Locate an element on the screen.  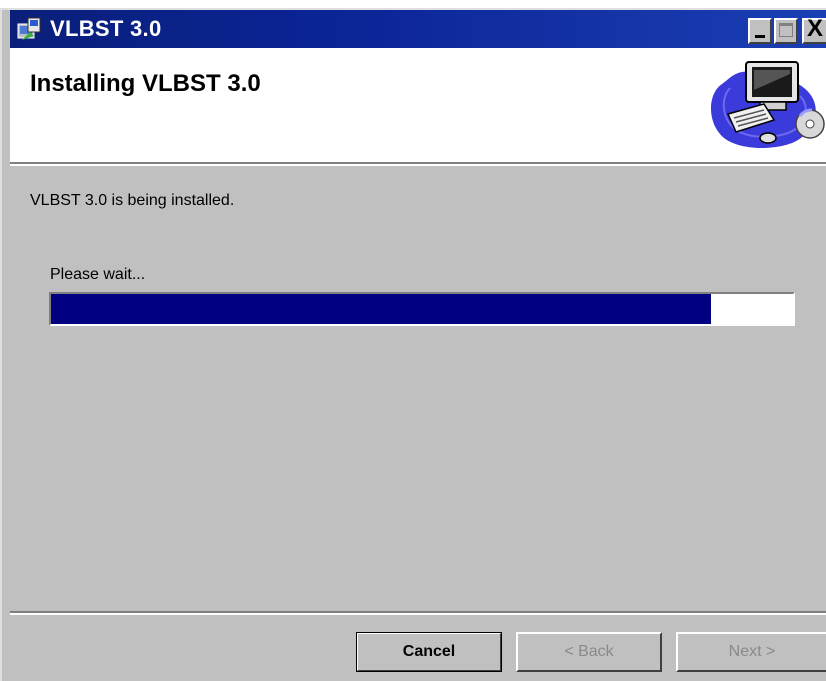
close-icon: X is located at coordinates (815, 28).